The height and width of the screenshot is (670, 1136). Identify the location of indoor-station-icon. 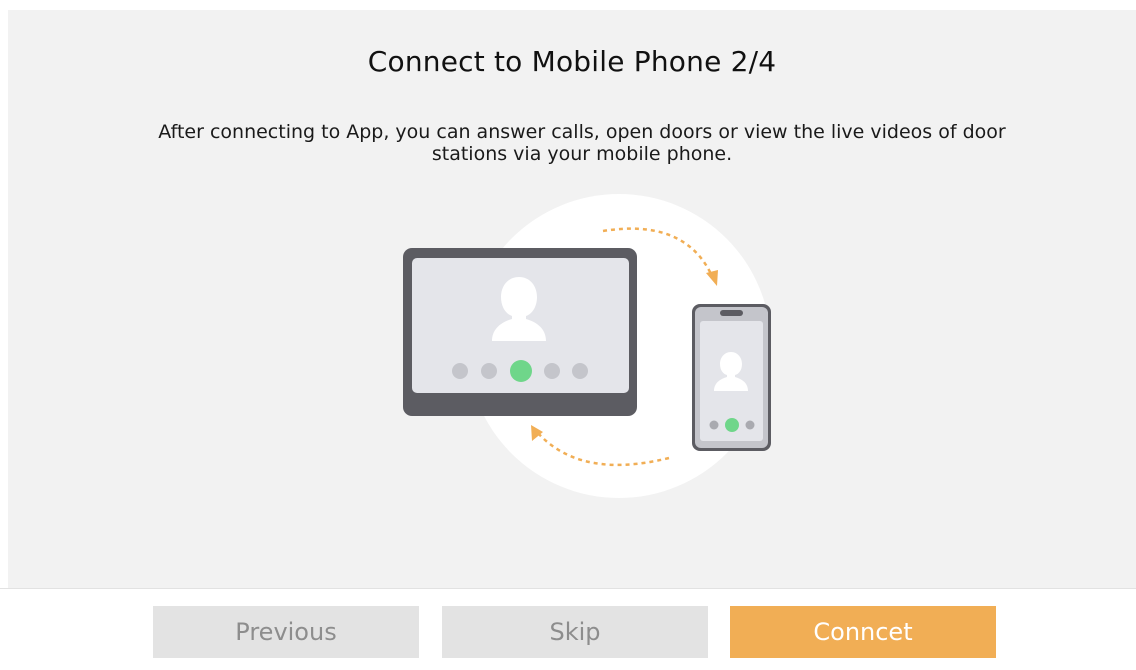
(520, 332).